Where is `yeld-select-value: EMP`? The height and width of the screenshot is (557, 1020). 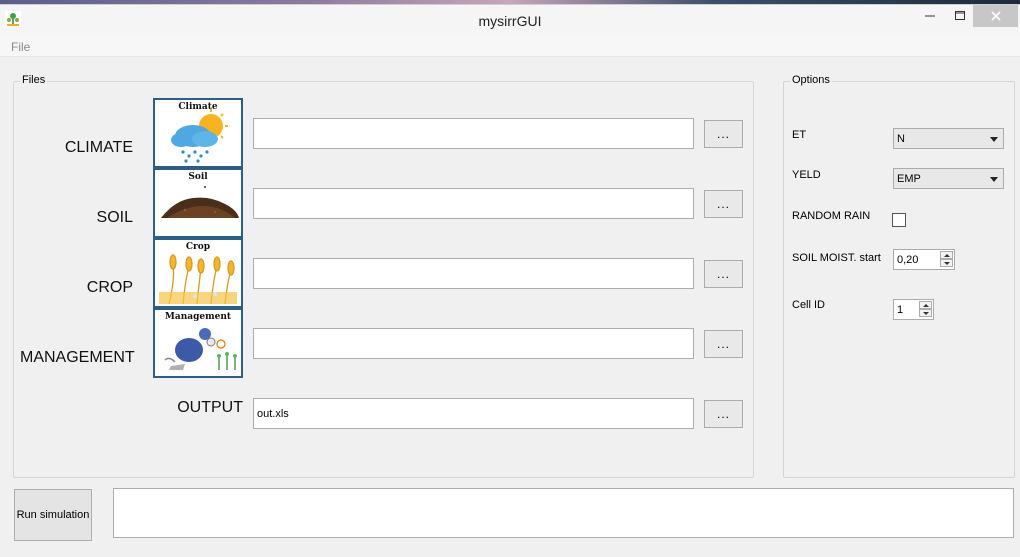
yeld-select-value: EMP is located at coordinates (909, 179).